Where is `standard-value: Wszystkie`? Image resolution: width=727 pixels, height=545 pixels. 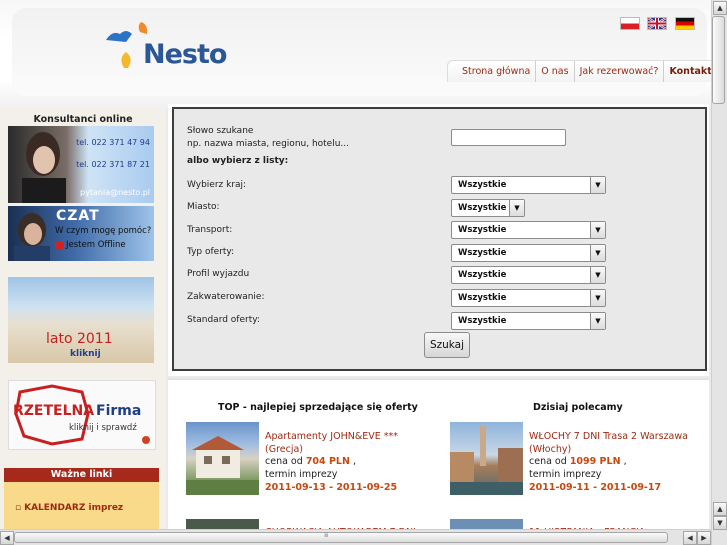 standard-value: Wszystkie is located at coordinates (482, 321).